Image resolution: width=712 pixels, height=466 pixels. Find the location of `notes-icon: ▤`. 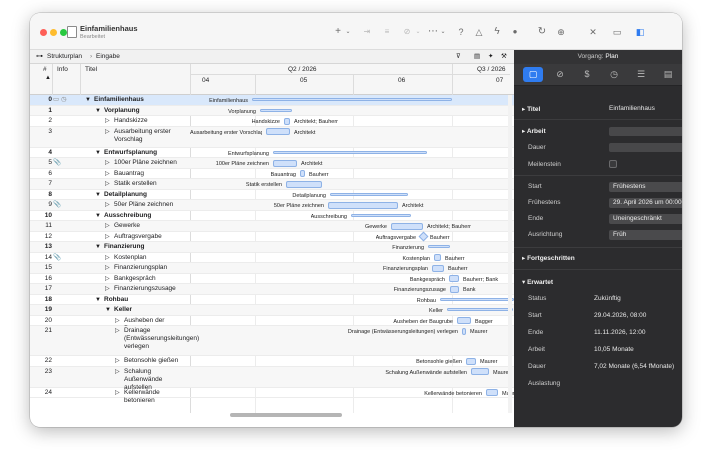

notes-icon: ▤ is located at coordinates (668, 74).